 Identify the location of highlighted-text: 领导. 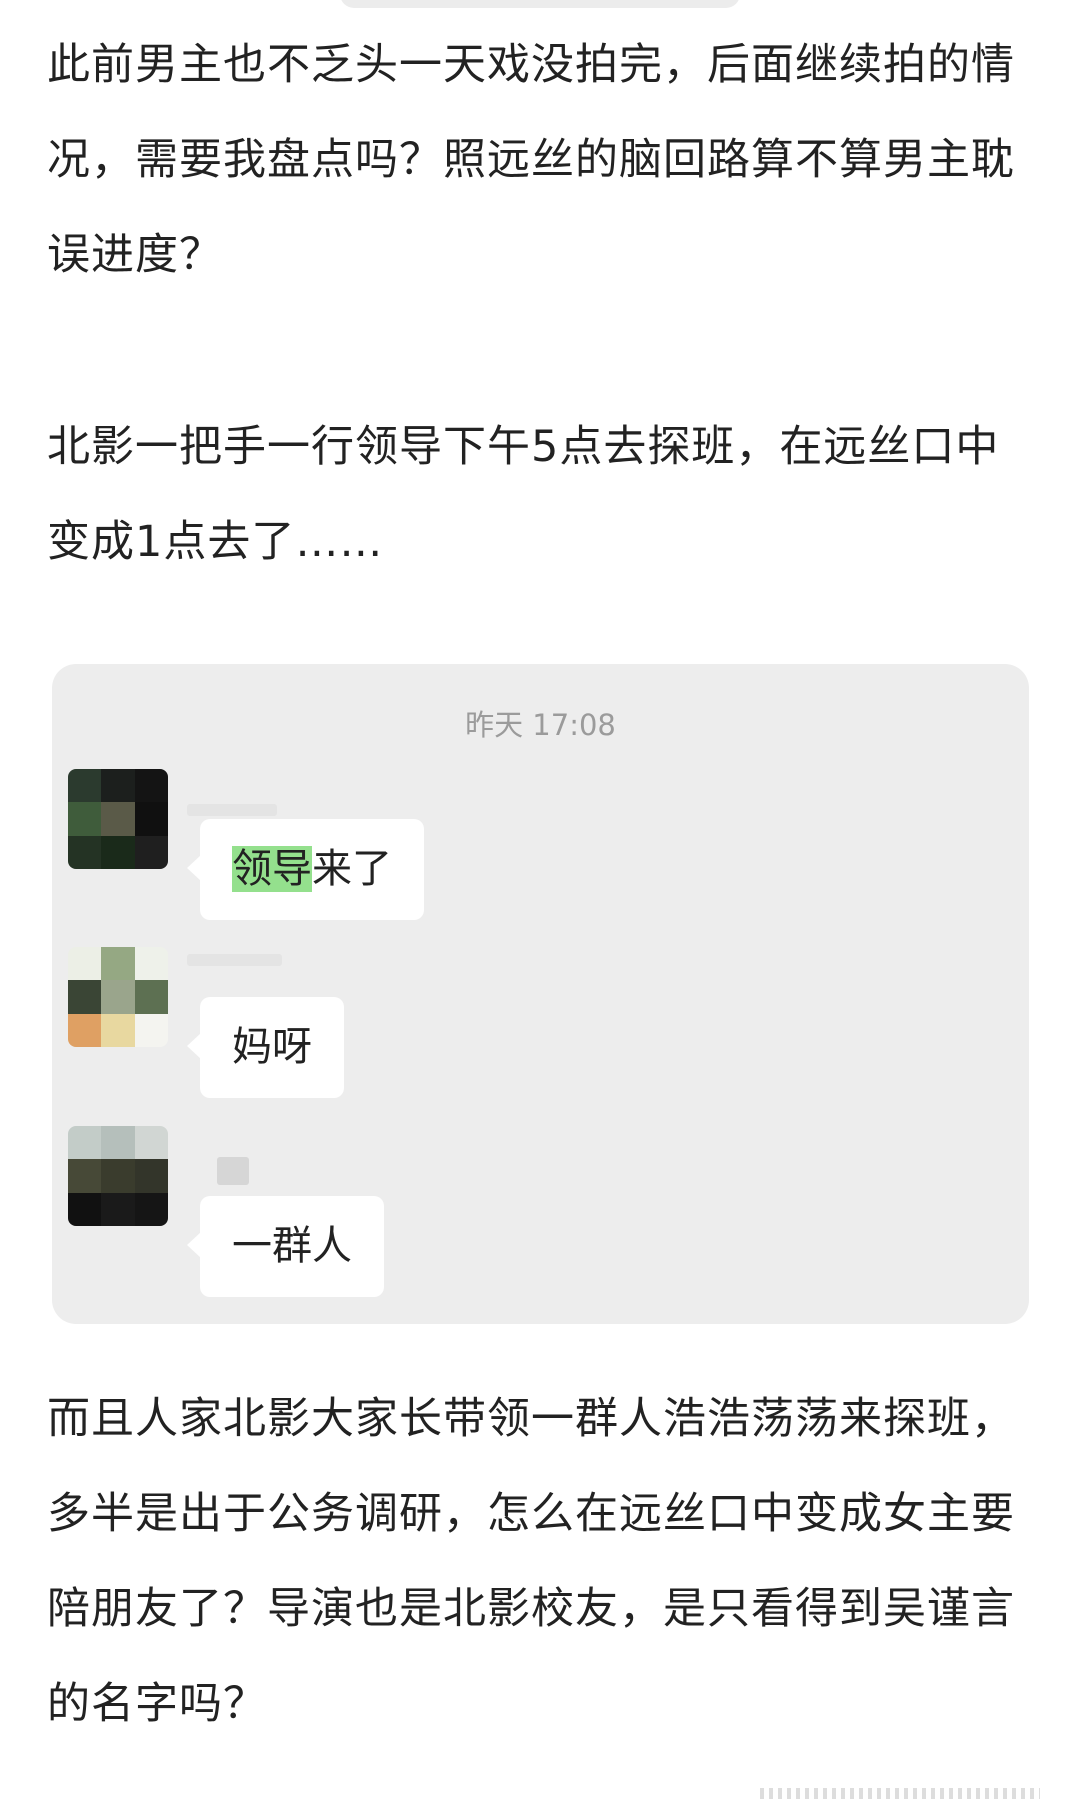
(272, 869).